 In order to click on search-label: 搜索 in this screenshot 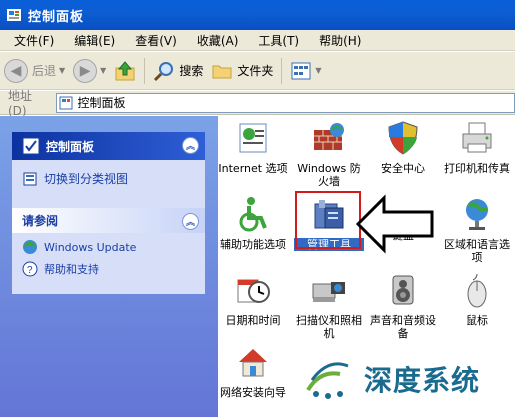, I will do `click(191, 71)`.